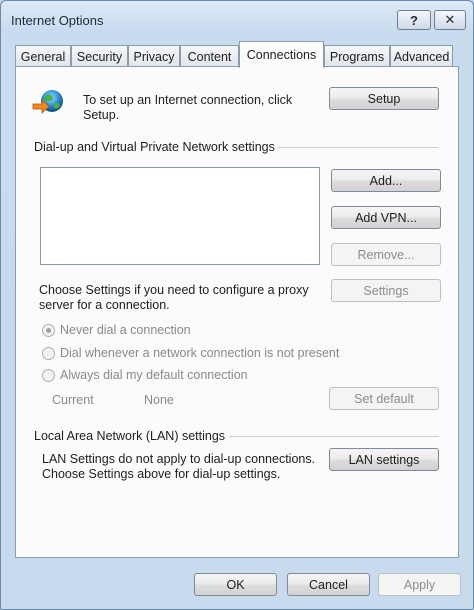 The image size is (474, 610). I want to click on dialup-divider, so click(358, 147).